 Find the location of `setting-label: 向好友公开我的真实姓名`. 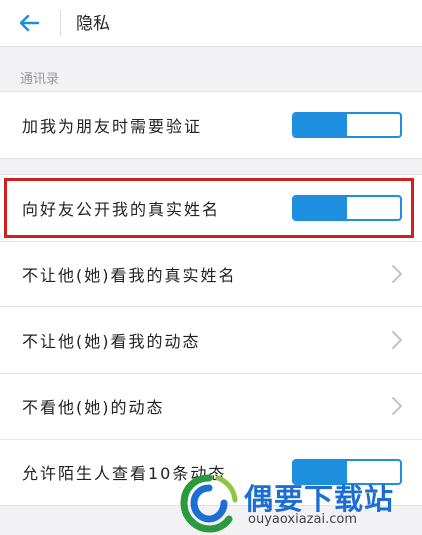

setting-label: 向好友公开我的真实姓名 is located at coordinates (121, 209).